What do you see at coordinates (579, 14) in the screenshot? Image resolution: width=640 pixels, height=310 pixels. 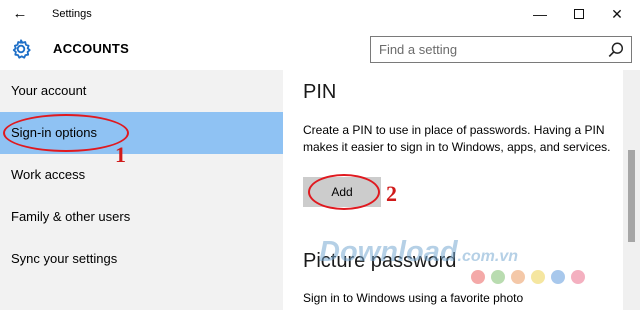 I see `maximize-icon` at bounding box center [579, 14].